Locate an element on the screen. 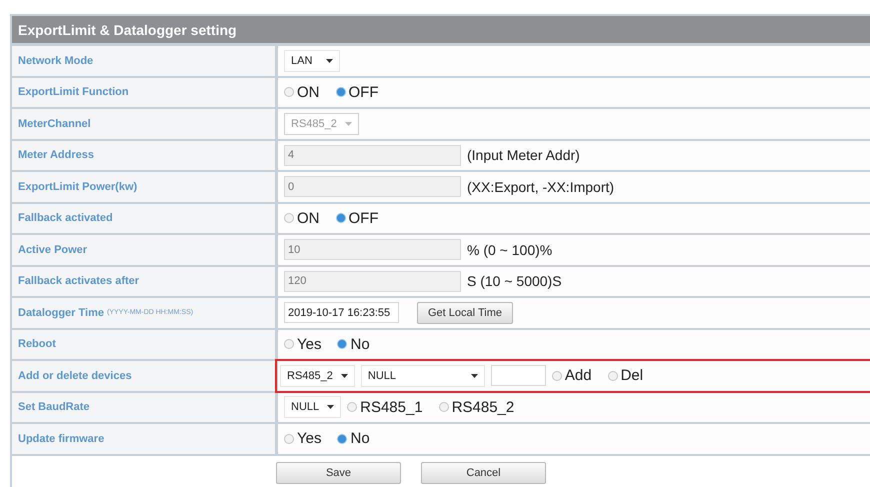 The width and height of the screenshot is (870, 487). field-label: Fallback activates after is located at coordinates (79, 281).